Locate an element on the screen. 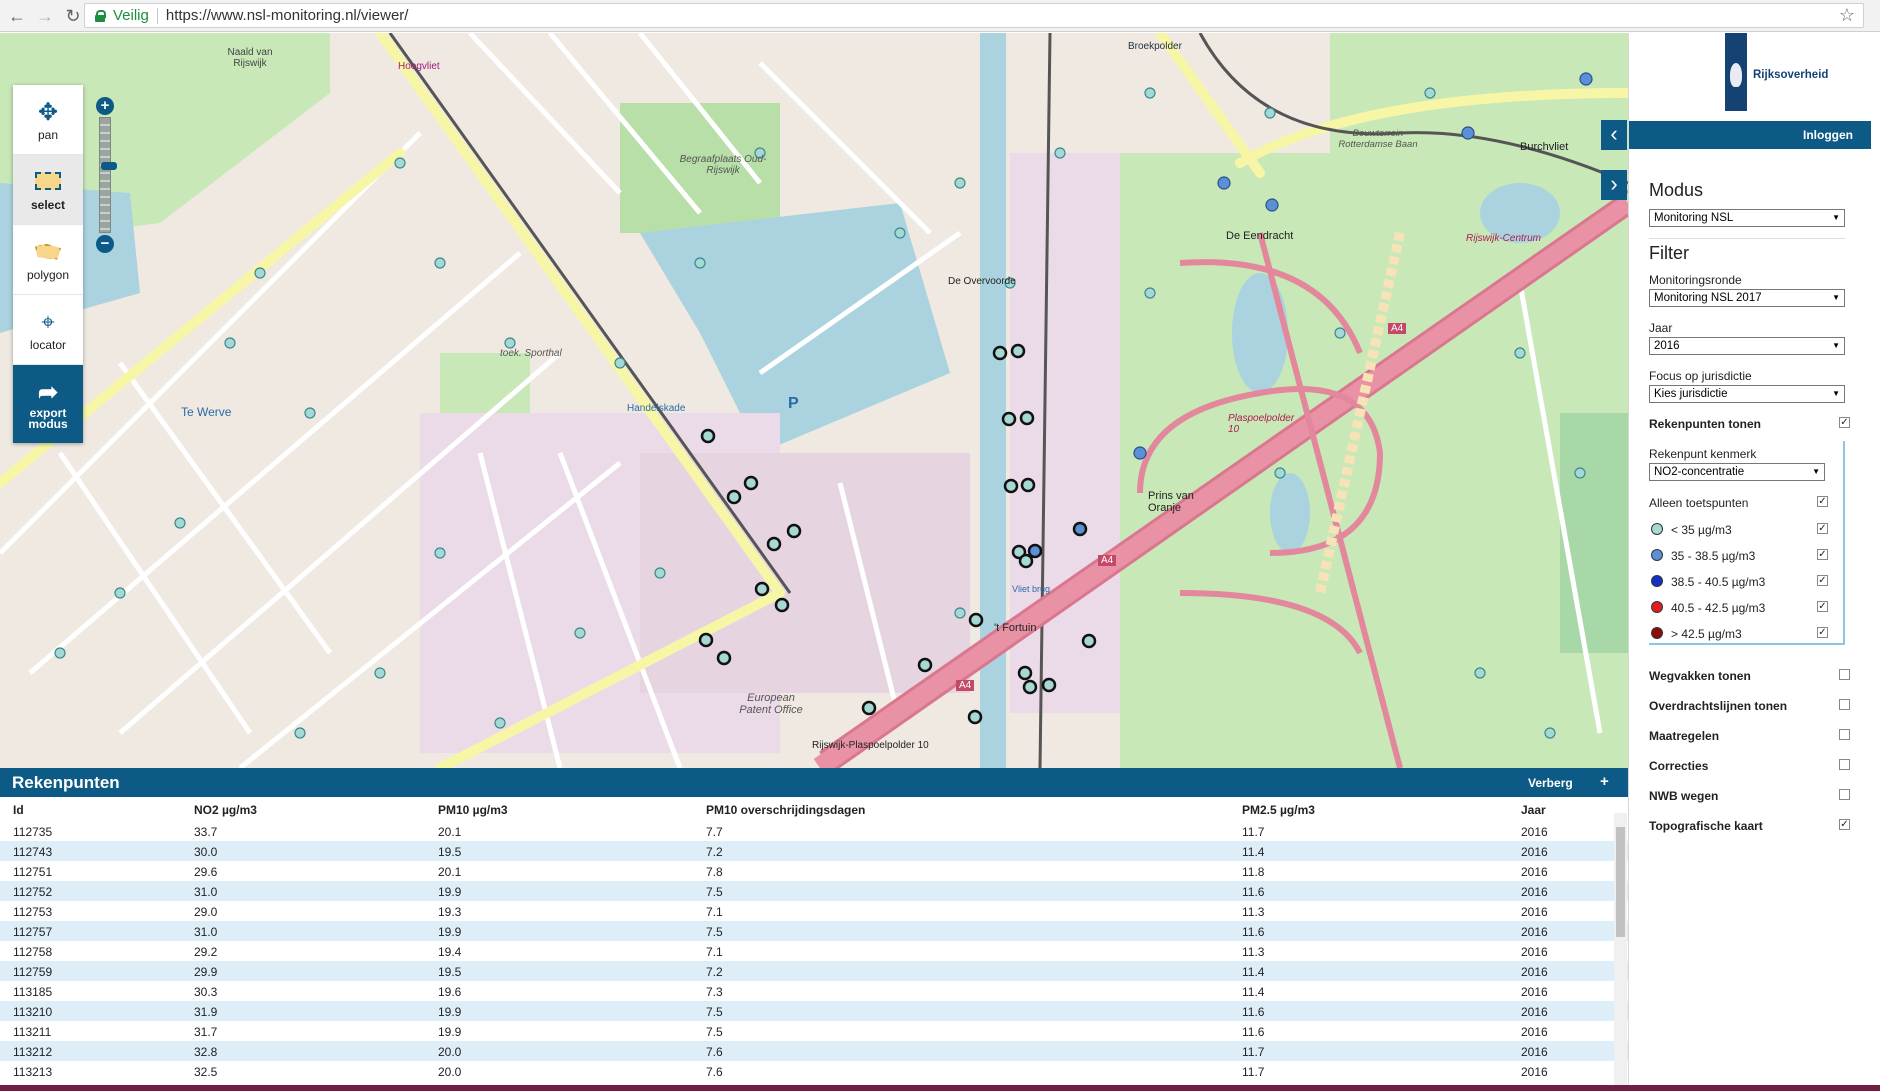 This screenshot has width=1880, height=1091. wegvakken-tonen-checkbox is located at coordinates (1844, 674).